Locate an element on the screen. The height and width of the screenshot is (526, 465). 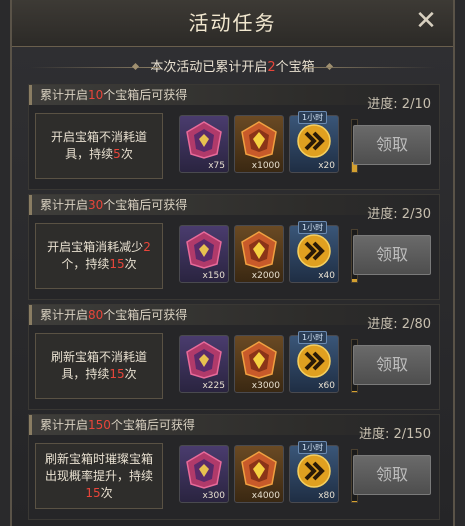
task-description: 刷新宝箱不消耗道具，持续15次 is located at coordinates (99, 366).